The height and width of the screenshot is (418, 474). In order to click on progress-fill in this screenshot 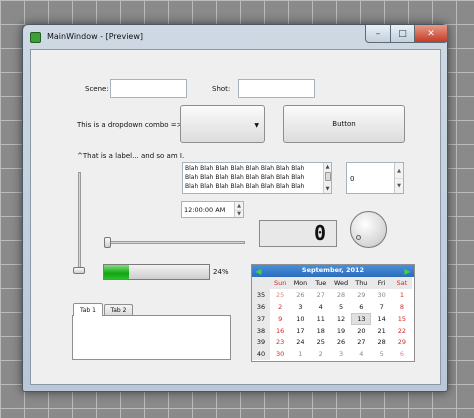, I will do `click(117, 272)`.